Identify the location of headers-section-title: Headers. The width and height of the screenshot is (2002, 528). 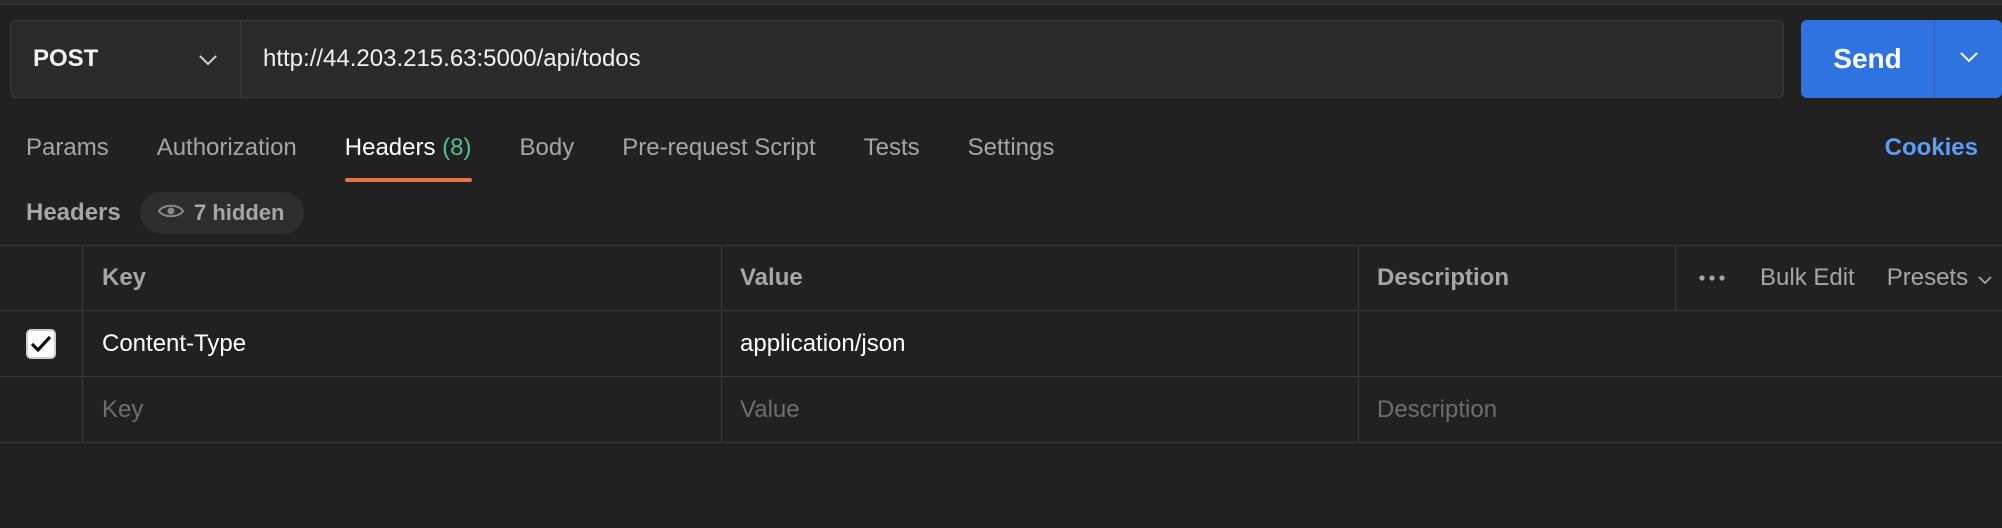
(73, 212).